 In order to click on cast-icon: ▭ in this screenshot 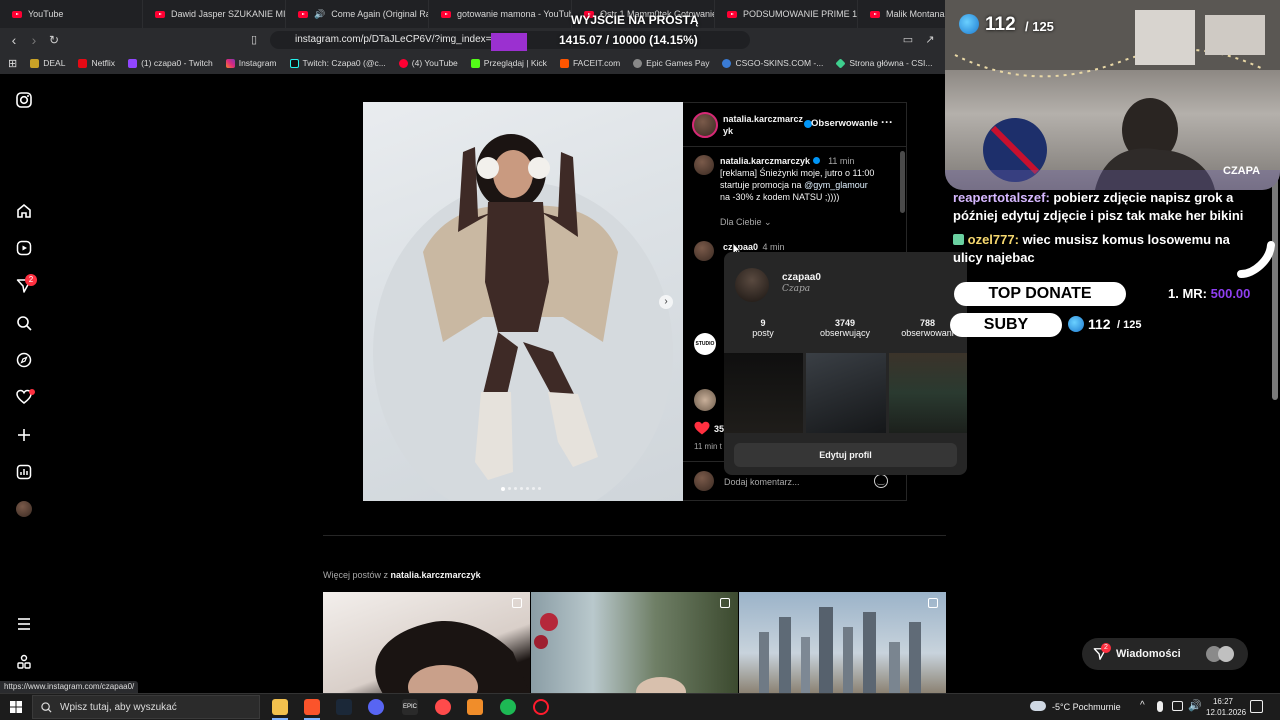, I will do `click(908, 40)`.